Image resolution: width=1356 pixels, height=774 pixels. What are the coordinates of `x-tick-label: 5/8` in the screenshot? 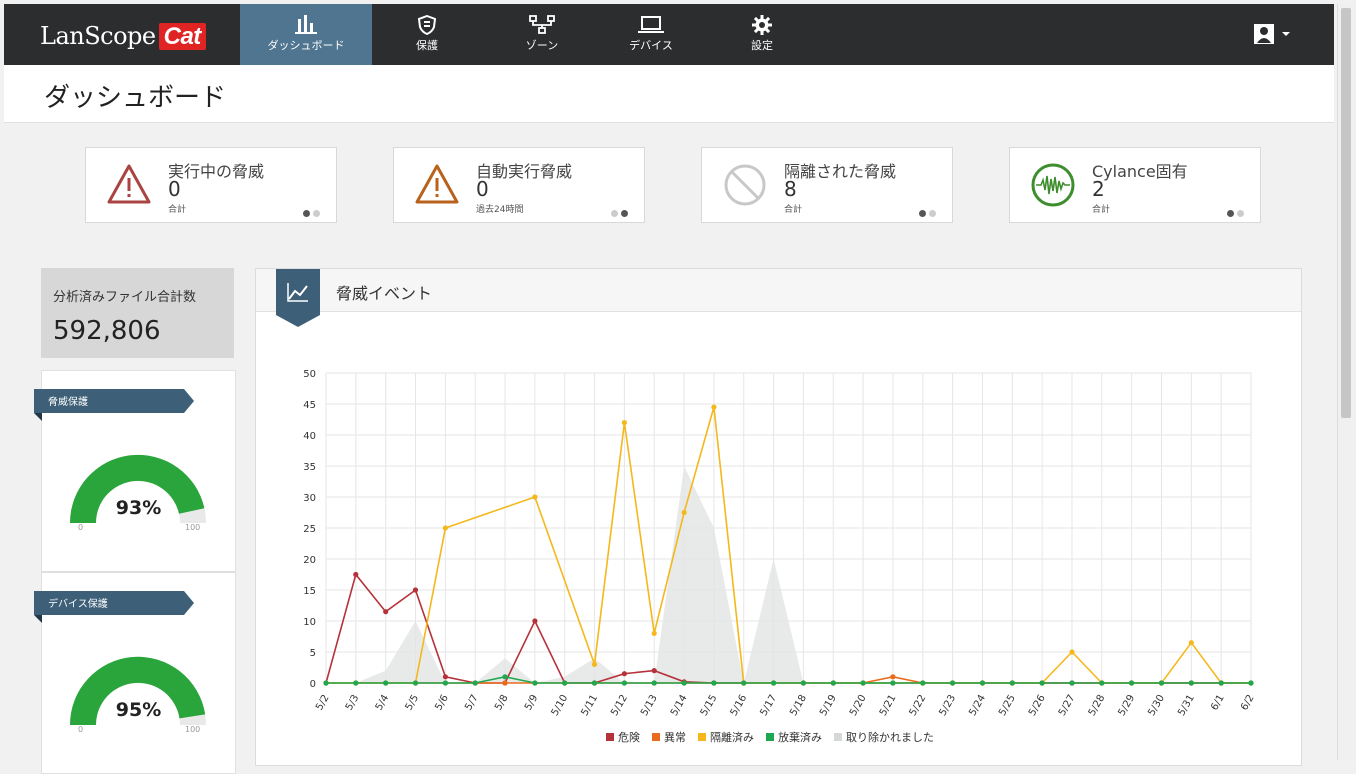 It's located at (502, 702).